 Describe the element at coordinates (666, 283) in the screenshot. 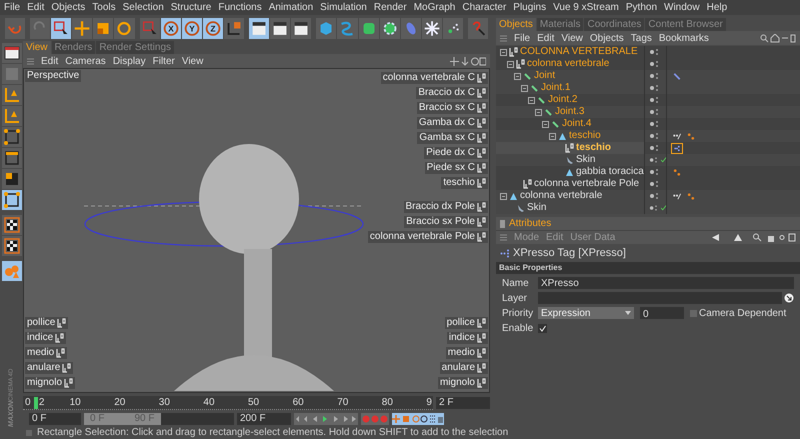

I see `name-input: XPresso` at that location.